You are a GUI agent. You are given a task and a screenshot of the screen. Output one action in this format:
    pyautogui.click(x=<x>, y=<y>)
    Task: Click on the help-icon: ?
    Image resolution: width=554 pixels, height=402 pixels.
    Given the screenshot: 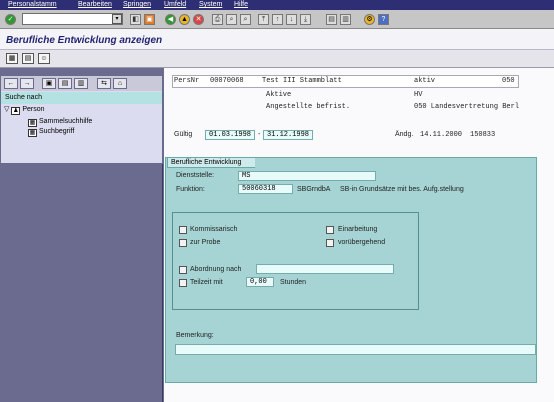 What is the action you would take?
    pyautogui.click(x=383, y=19)
    